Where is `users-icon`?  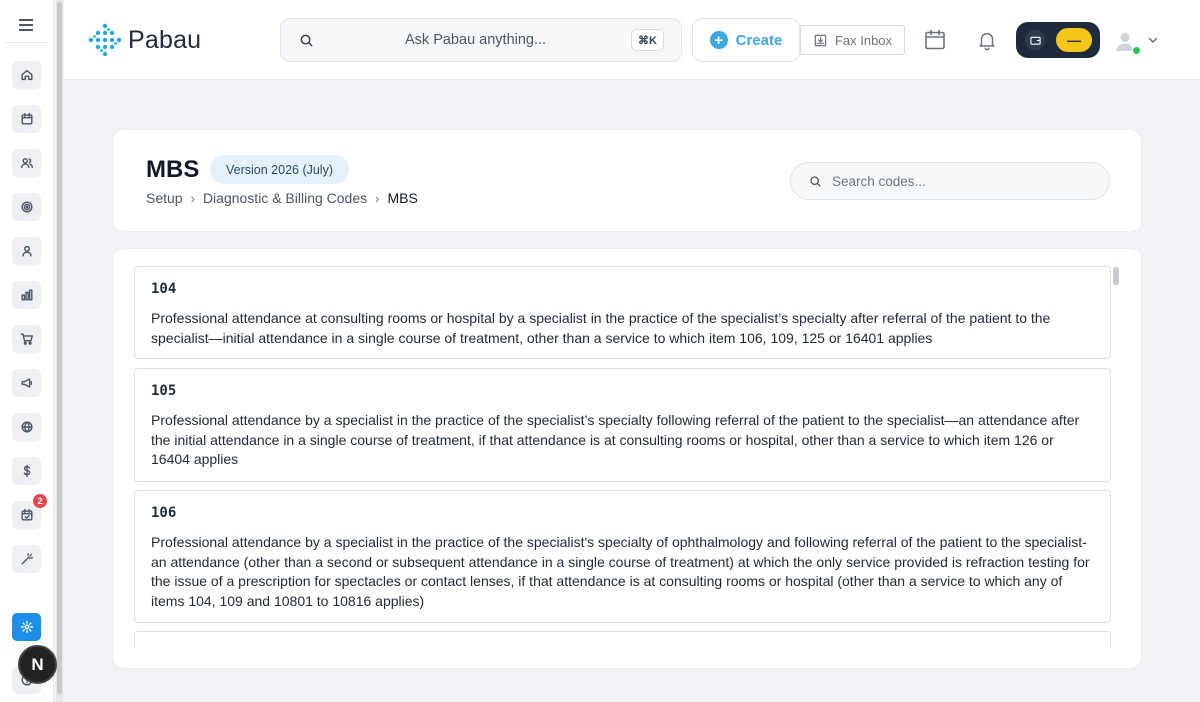 users-icon is located at coordinates (26, 163).